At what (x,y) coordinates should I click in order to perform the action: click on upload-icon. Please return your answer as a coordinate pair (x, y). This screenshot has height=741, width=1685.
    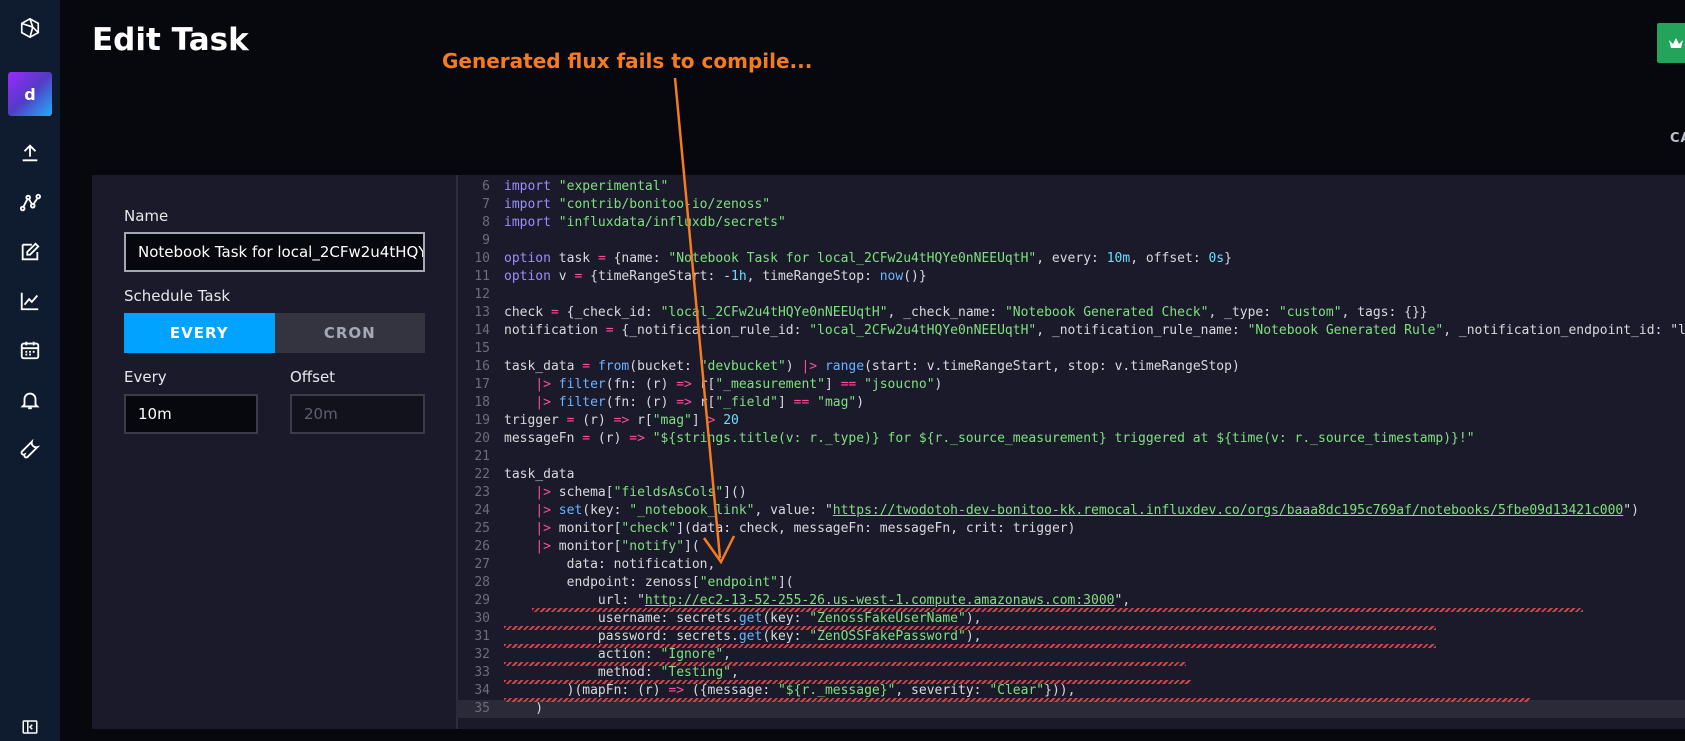
    Looking at the image, I should click on (30, 153).